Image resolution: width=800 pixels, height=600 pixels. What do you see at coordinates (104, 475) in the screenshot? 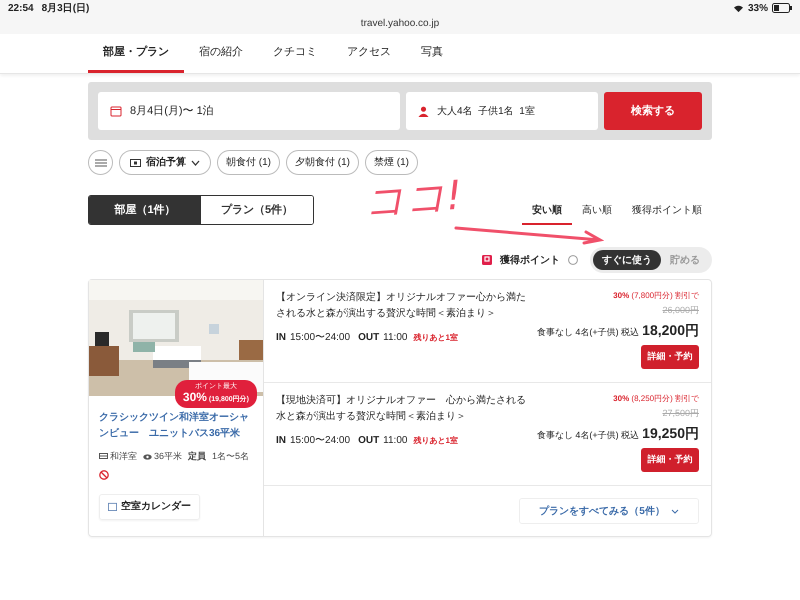
I see `no-smoking-icon` at bounding box center [104, 475].